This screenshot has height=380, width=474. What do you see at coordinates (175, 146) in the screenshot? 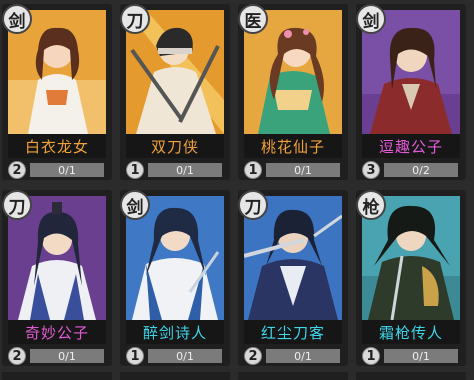
I see `hero-name: 双刀侠` at bounding box center [175, 146].